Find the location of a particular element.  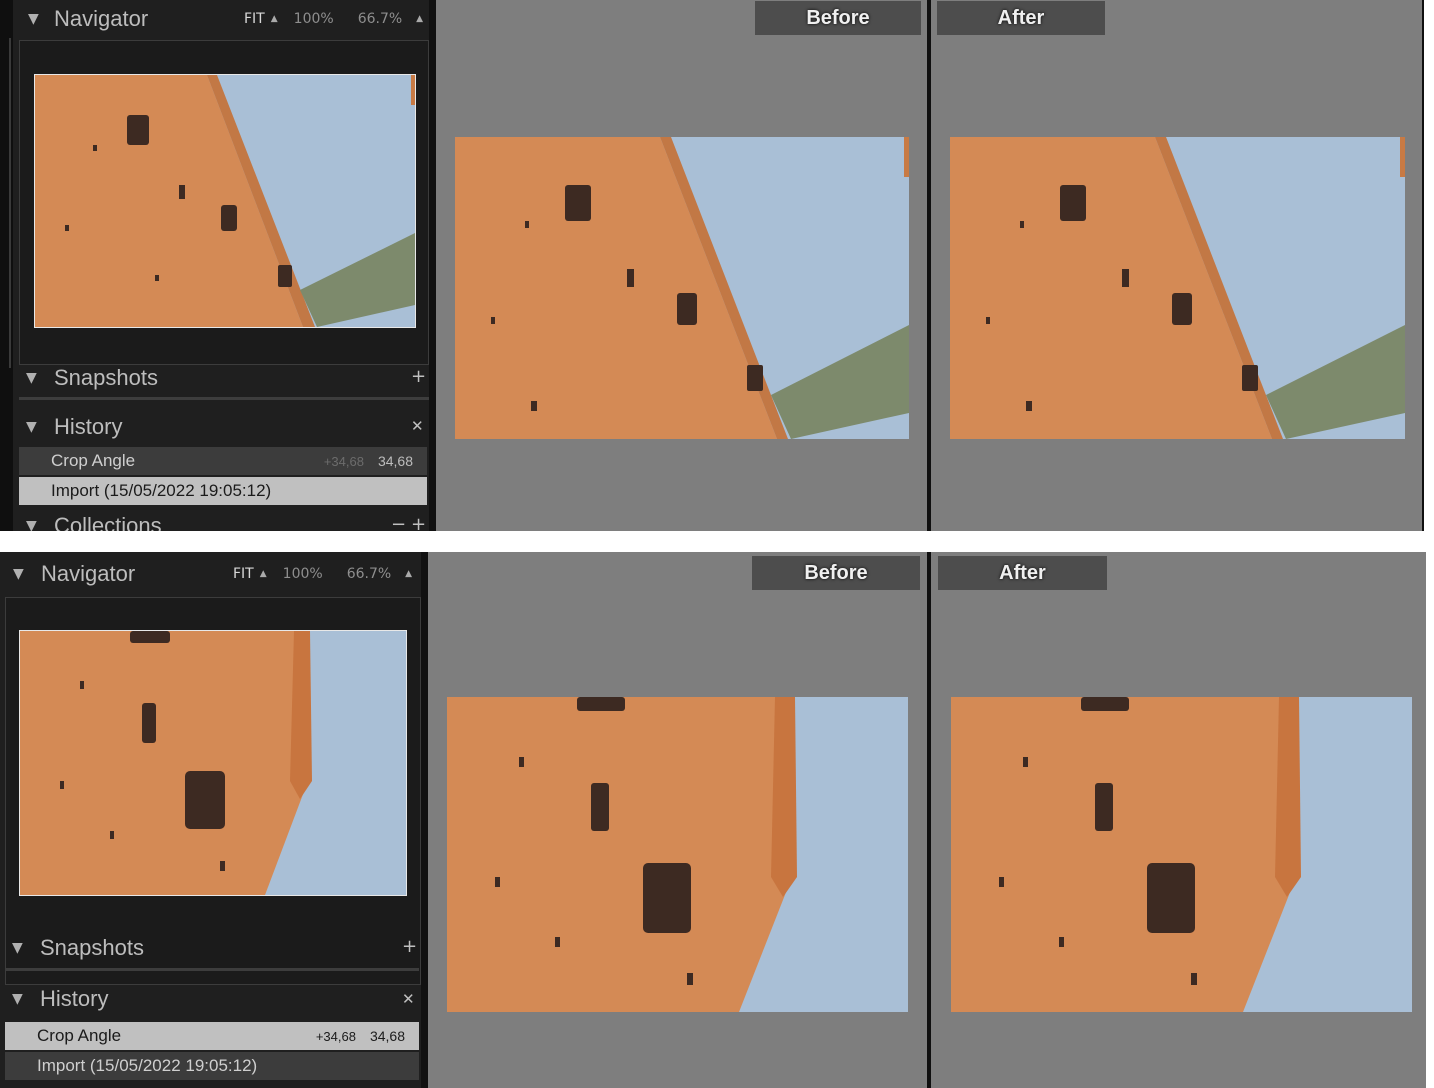

history-item-selected: Crop Angle +34,68 34,68 is located at coordinates (212, 1036).